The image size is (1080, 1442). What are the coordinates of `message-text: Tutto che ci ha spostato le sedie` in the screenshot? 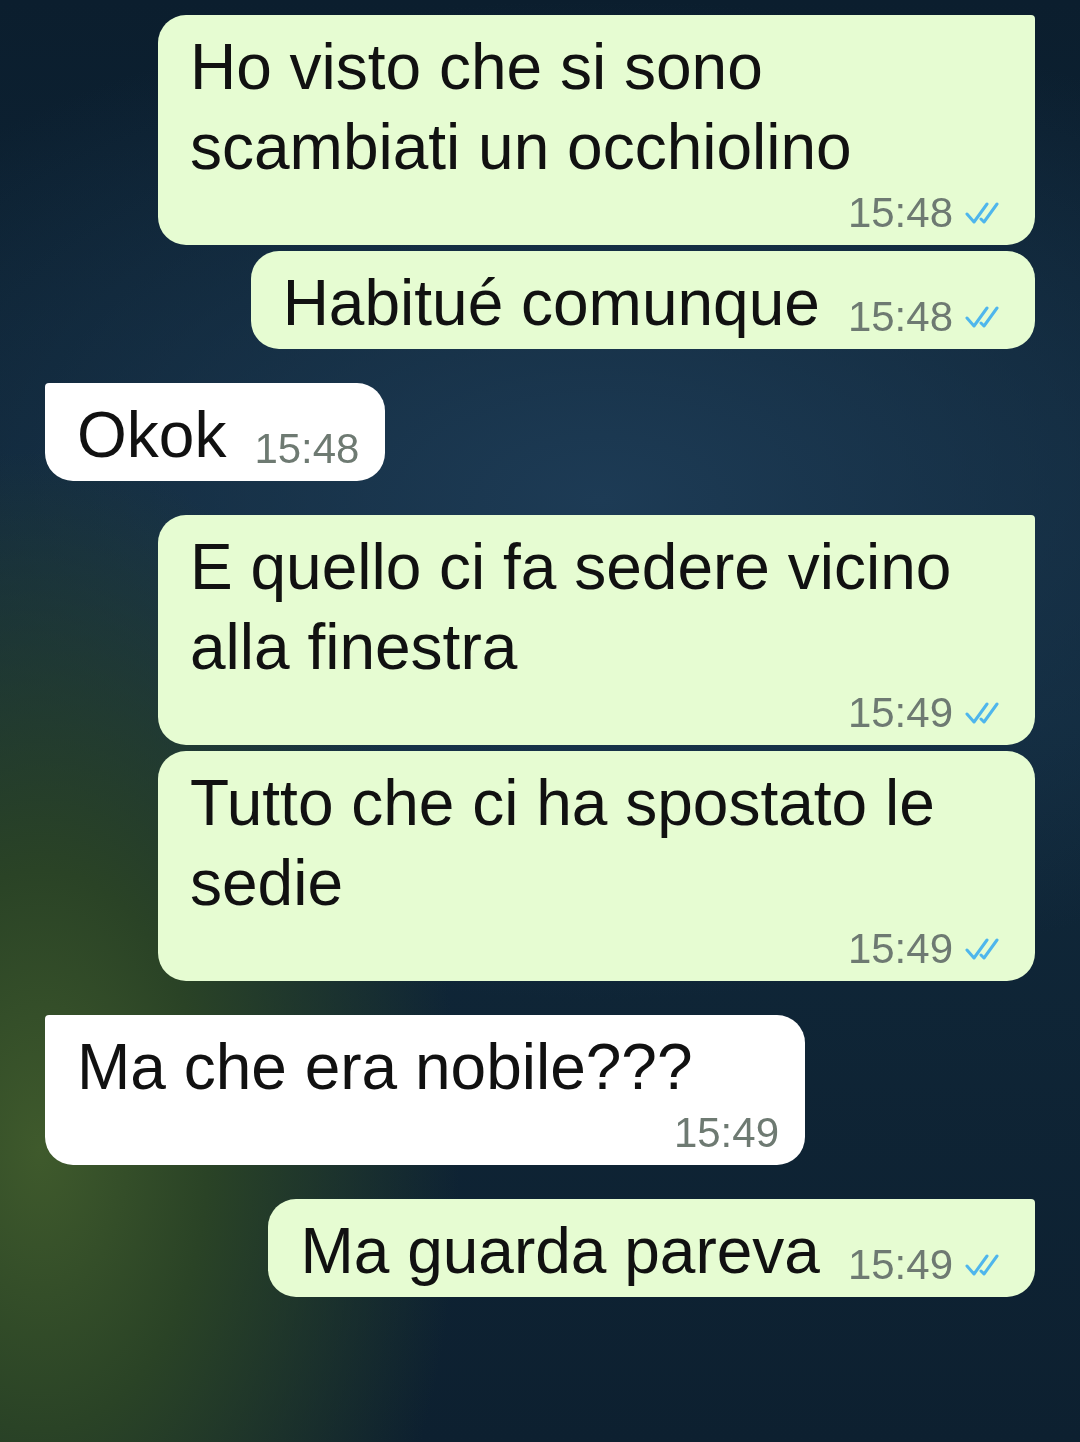 It's located at (563, 843).